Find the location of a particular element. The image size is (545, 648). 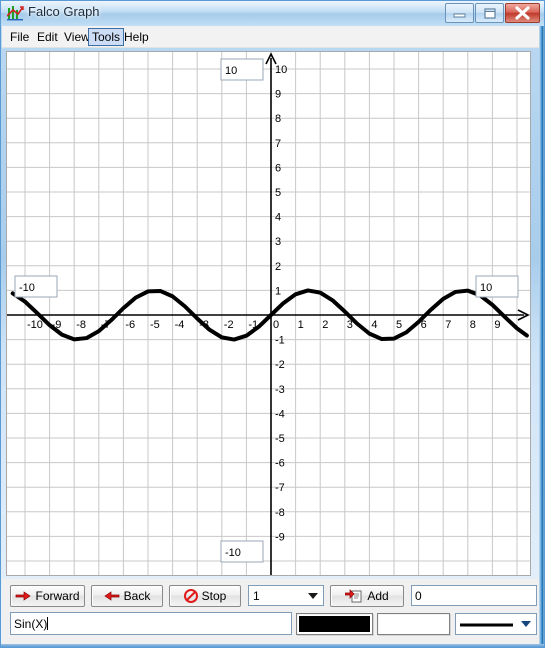

svg-text: 10 is located at coordinates (281, 70).